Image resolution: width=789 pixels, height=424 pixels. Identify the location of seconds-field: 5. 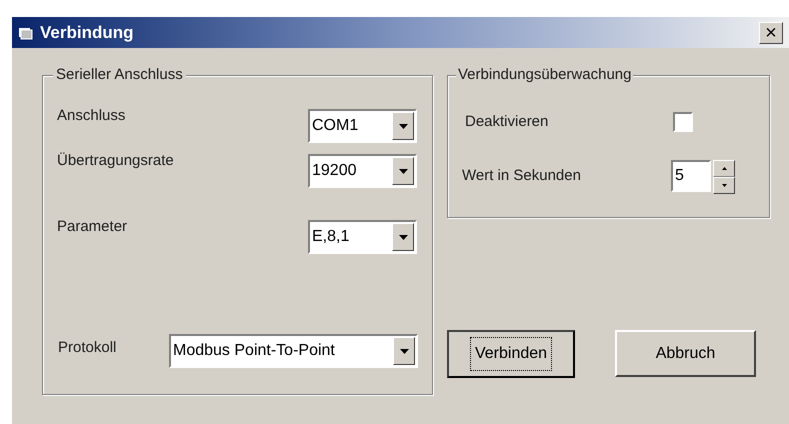
(691, 176).